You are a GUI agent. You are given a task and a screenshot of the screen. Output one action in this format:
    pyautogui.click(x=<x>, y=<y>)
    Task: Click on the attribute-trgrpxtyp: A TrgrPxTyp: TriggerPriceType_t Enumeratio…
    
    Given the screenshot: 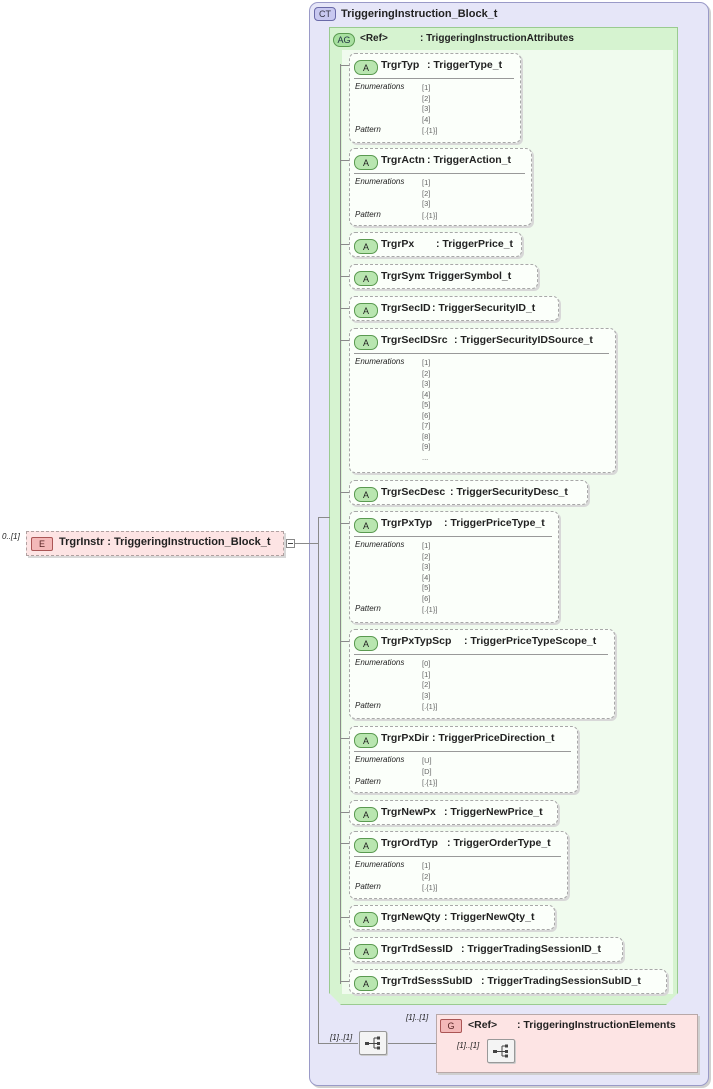 What is the action you would take?
    pyautogui.click(x=454, y=567)
    